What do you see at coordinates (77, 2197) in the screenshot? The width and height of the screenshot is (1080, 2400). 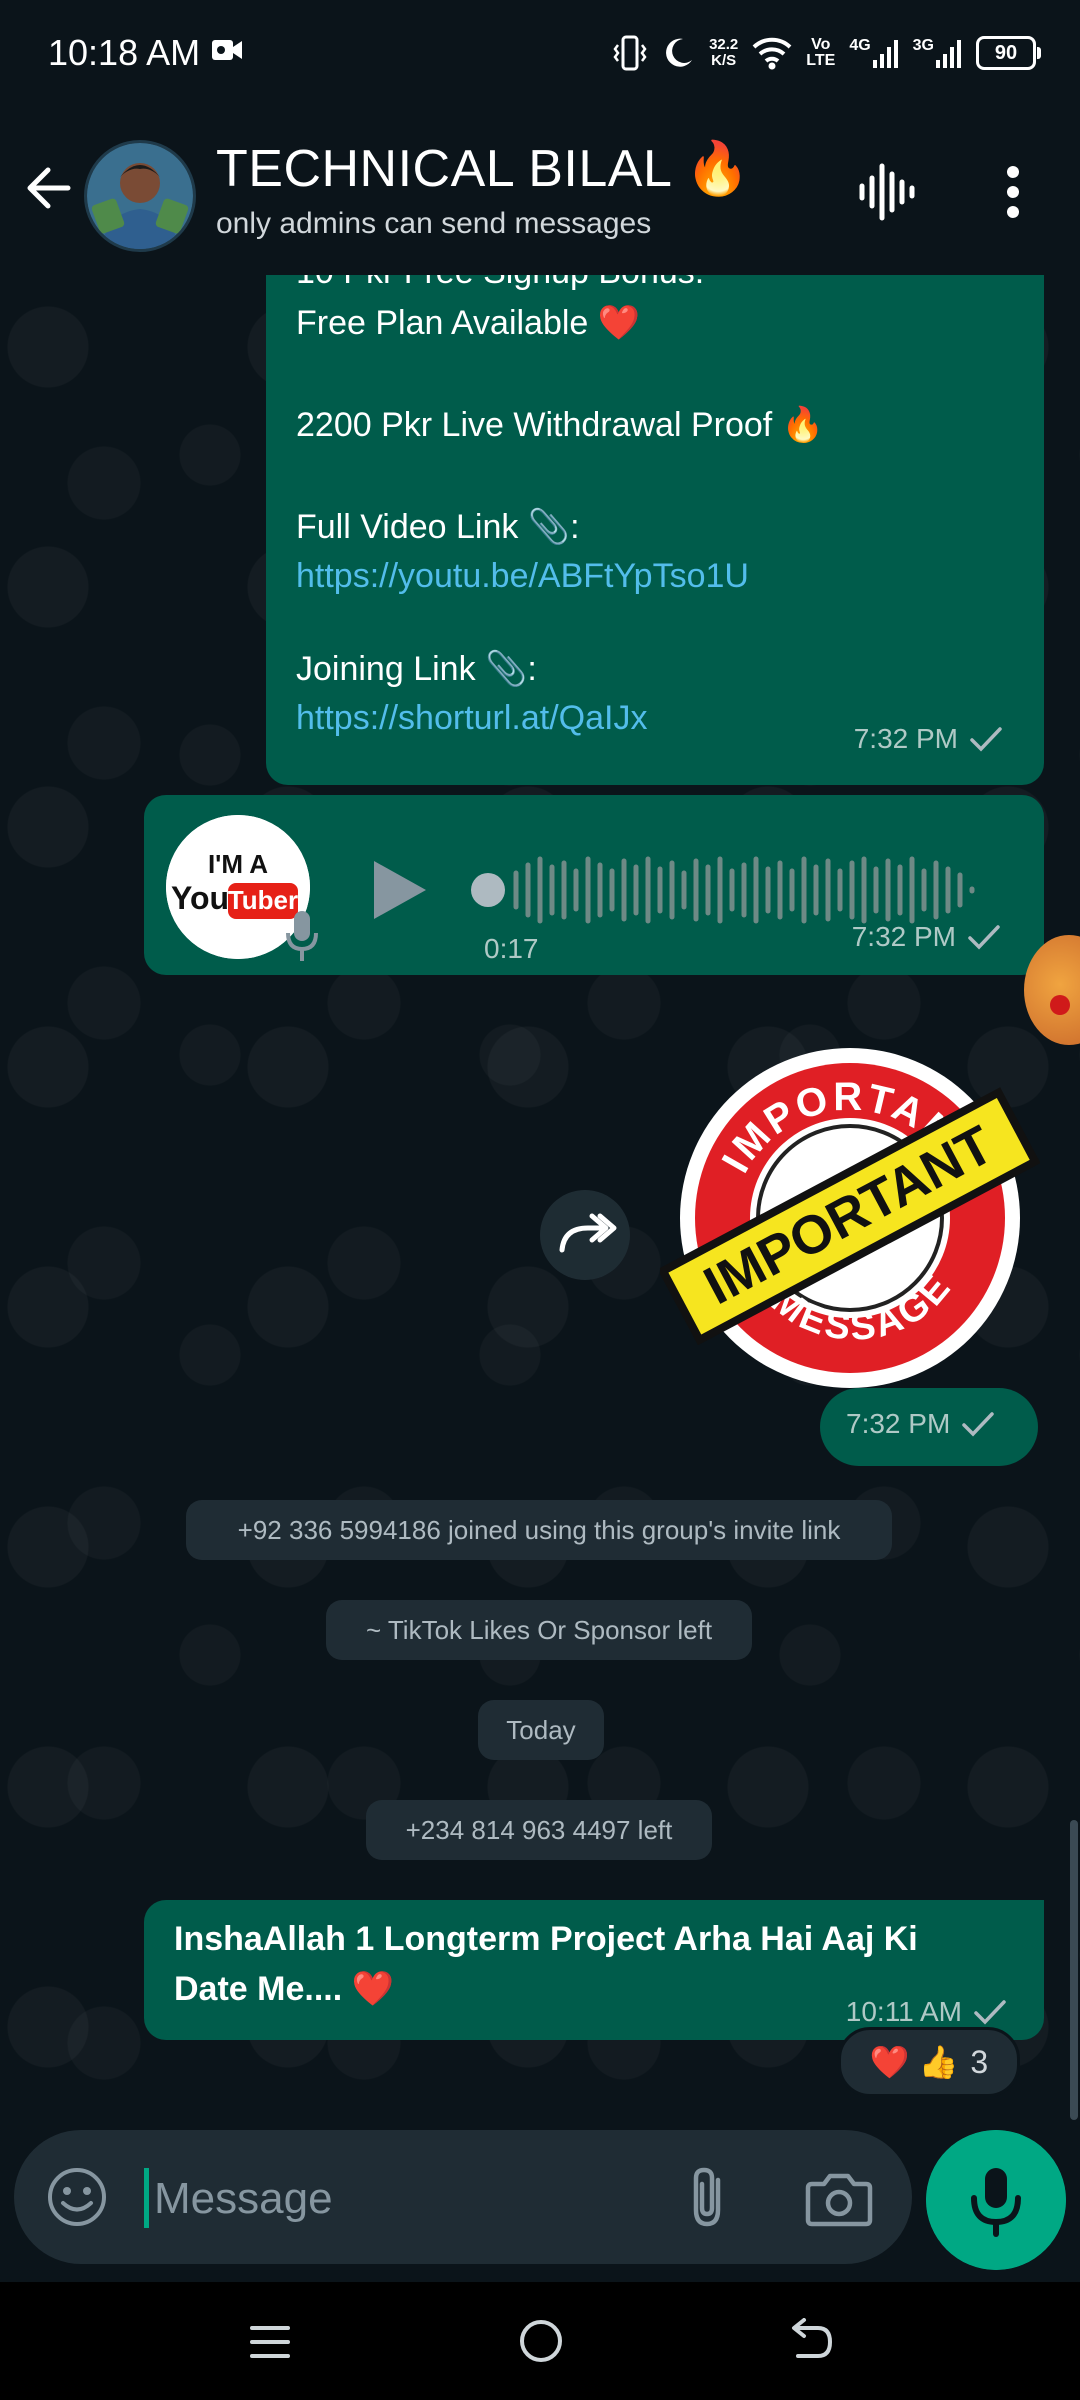 I see `emoji-icon` at bounding box center [77, 2197].